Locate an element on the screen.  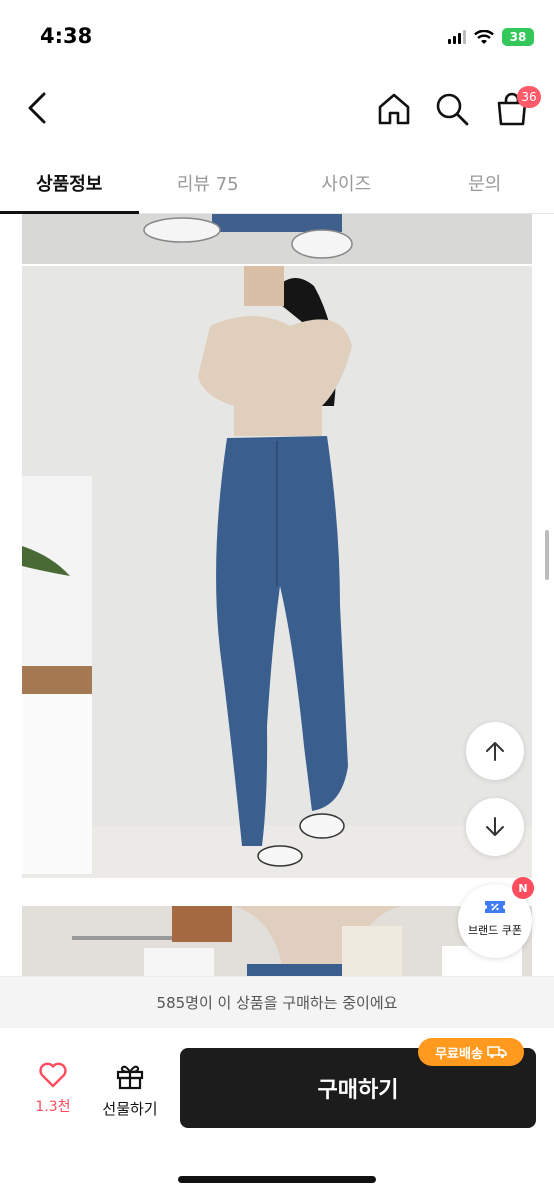
arrow-up-icon is located at coordinates (495, 751).